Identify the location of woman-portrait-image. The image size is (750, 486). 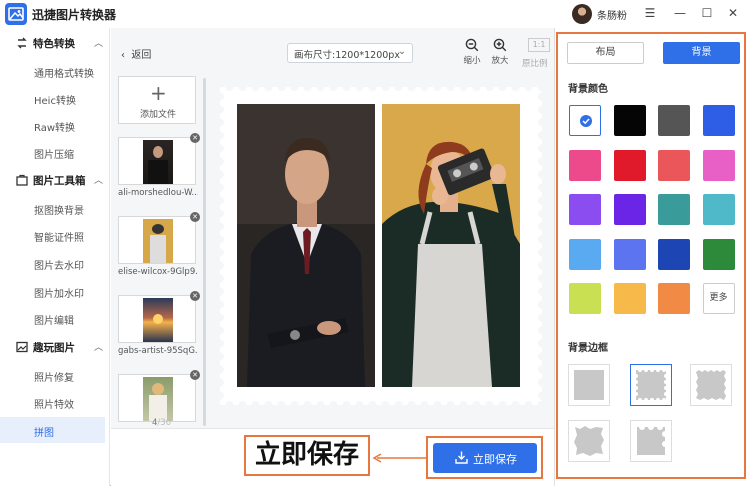
(451, 245).